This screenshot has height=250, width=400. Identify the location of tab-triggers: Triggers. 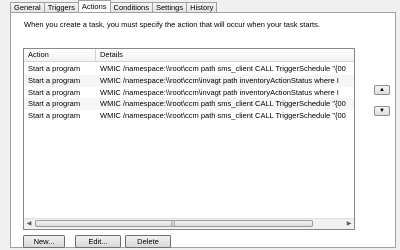
(61, 7).